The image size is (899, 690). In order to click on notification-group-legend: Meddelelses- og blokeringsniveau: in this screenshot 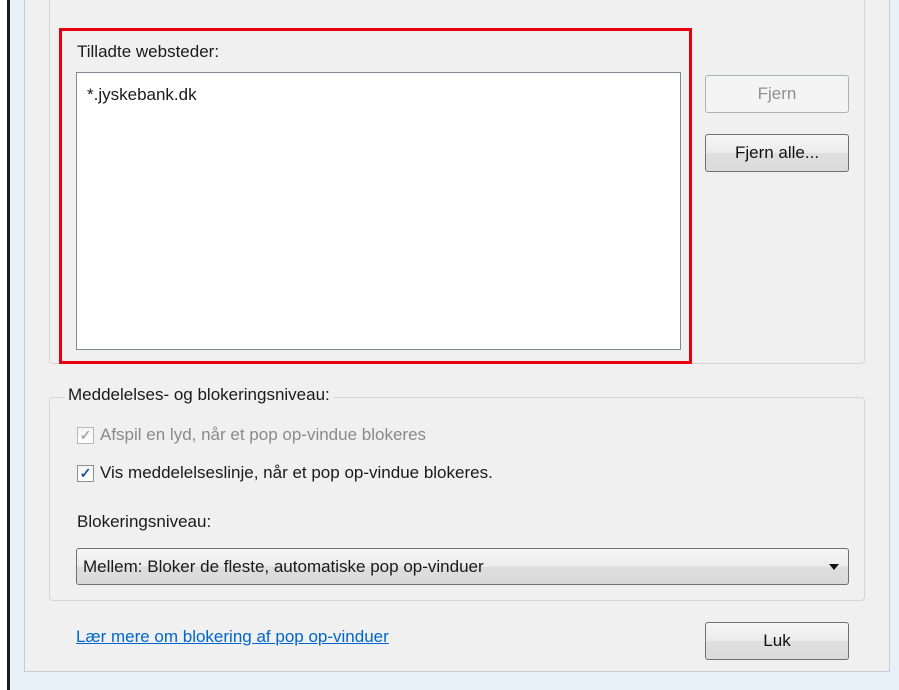, I will do `click(199, 395)`.